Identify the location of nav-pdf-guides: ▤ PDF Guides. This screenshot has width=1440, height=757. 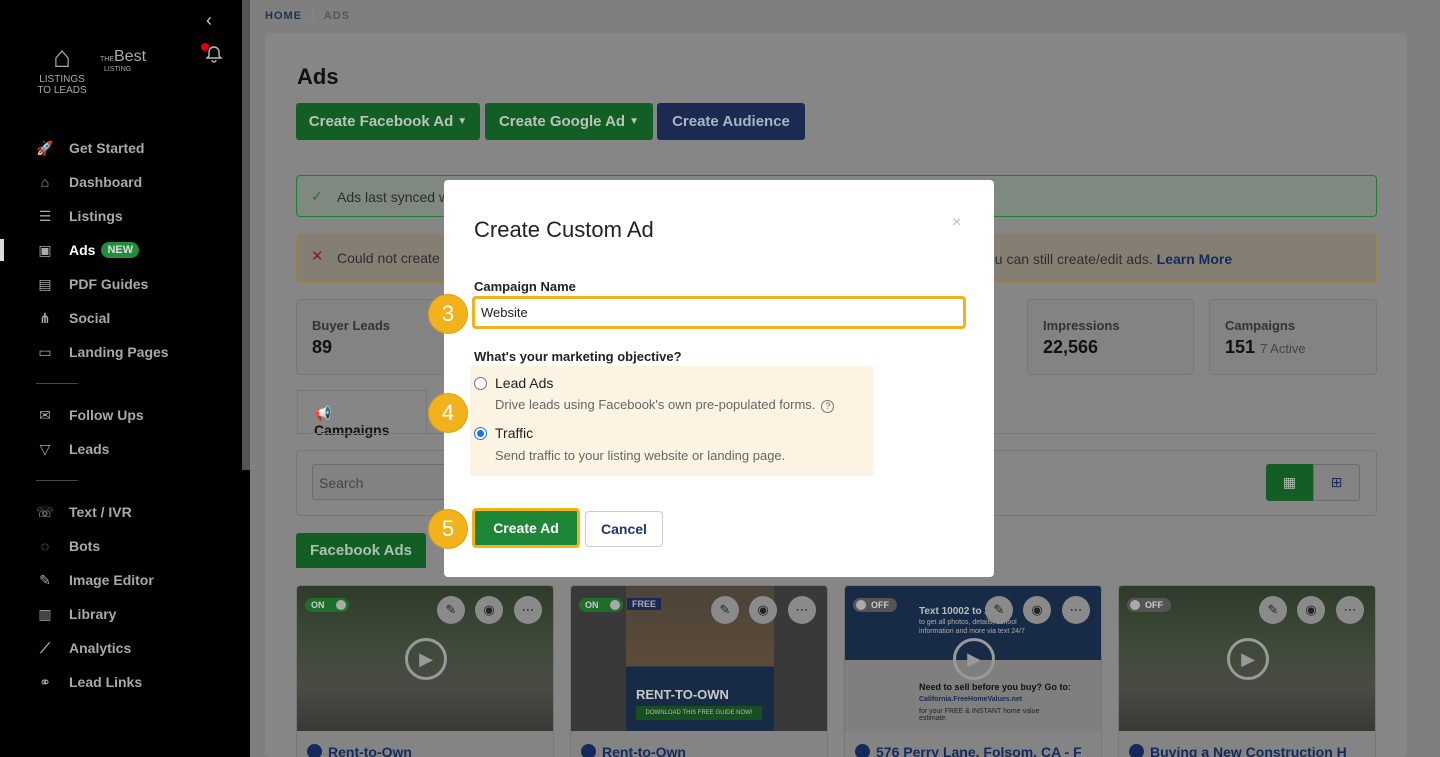
(121, 284).